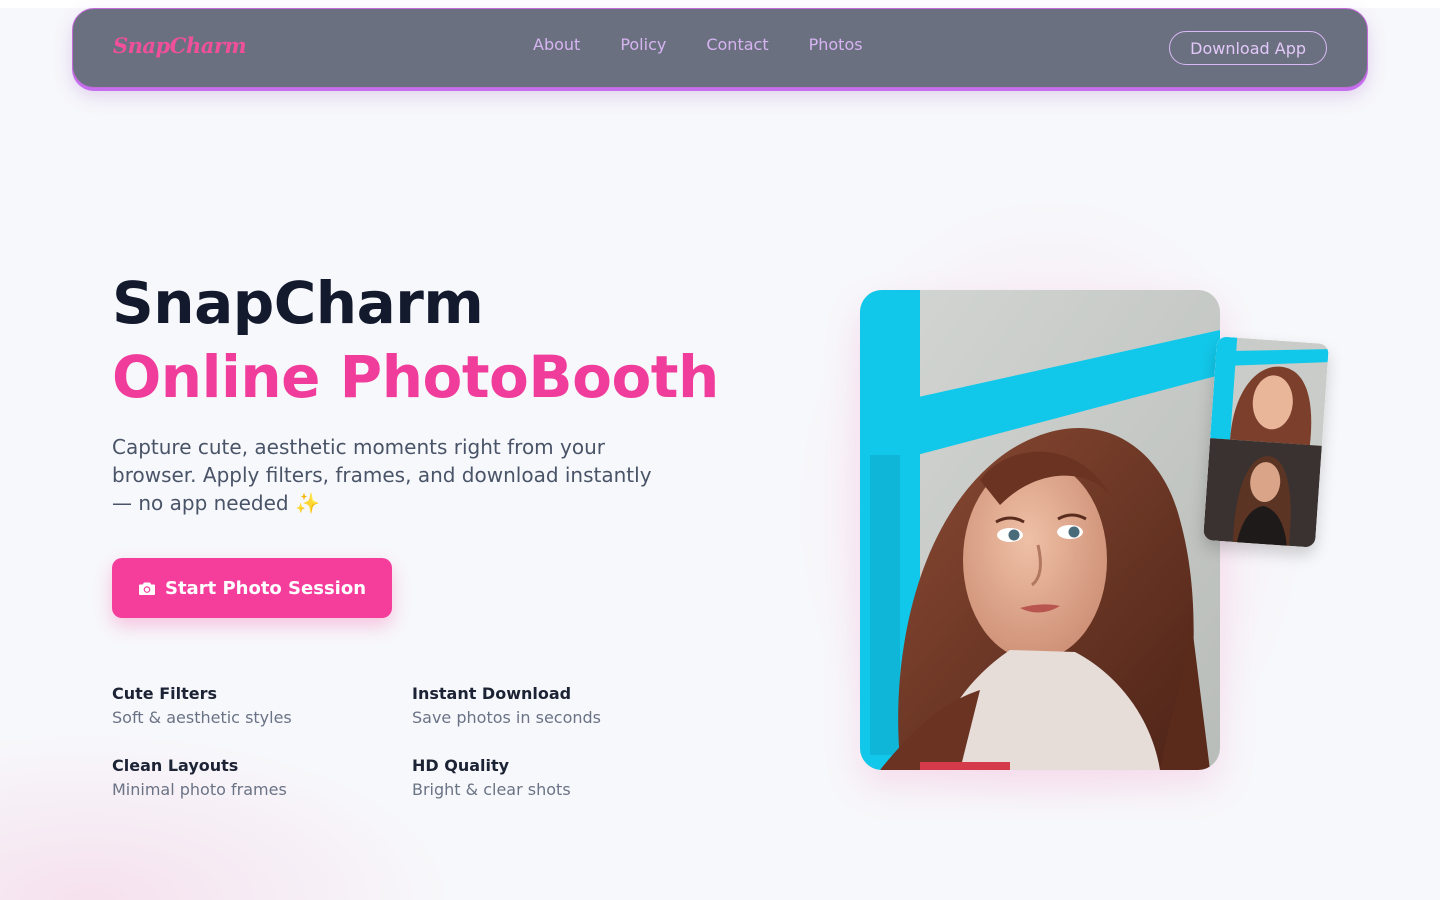 The width and height of the screenshot is (1440, 900). Describe the element at coordinates (461, 765) in the screenshot. I see `feature-title: HD Quality` at that location.